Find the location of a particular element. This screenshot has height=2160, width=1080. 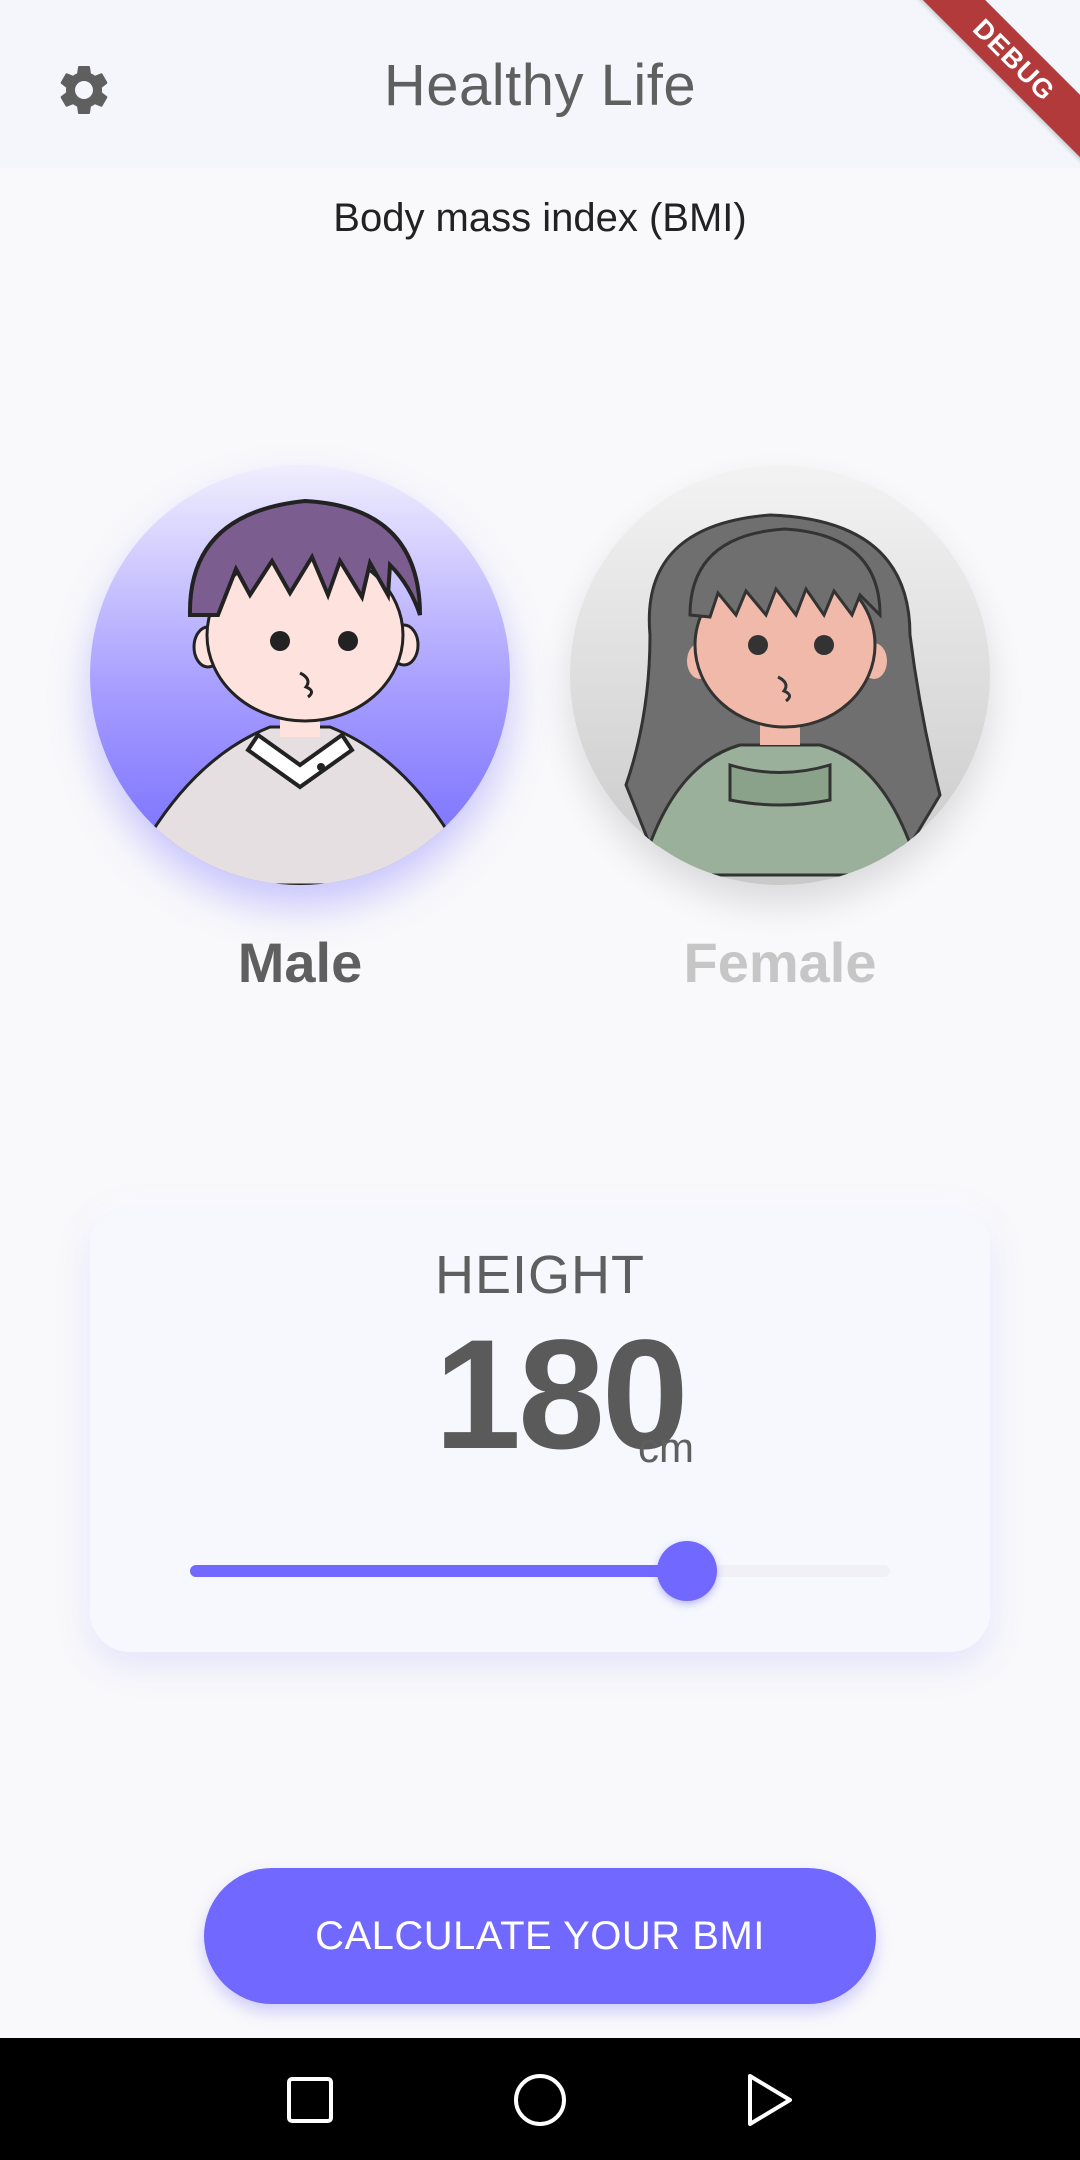

recent-apps-button is located at coordinates (310, 2100).